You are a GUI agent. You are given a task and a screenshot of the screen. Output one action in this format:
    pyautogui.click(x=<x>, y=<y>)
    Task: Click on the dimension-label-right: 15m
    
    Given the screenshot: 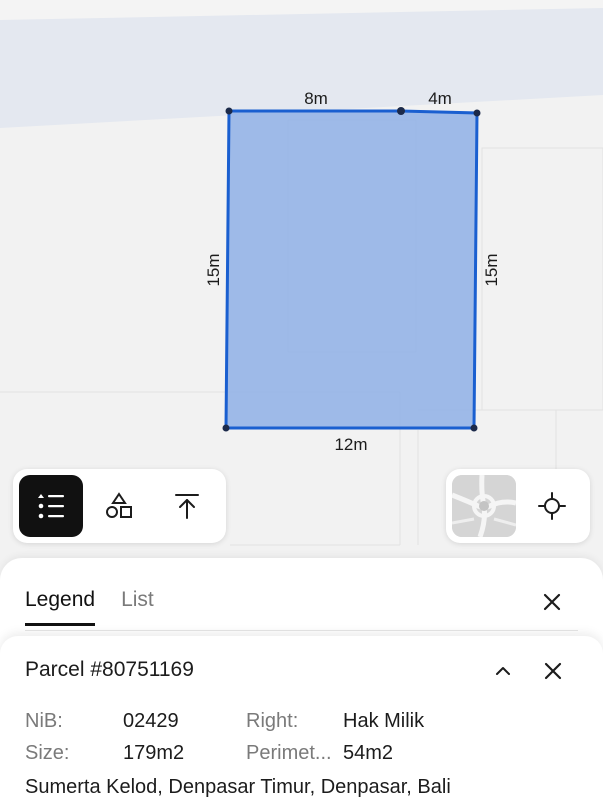 What is the action you would take?
    pyautogui.click(x=491, y=269)
    